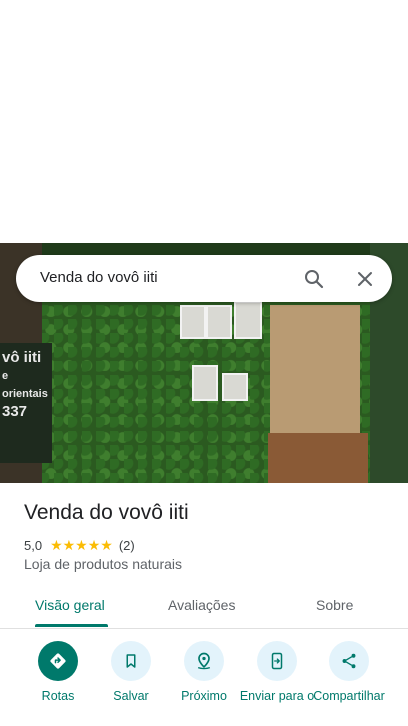  I want to click on nearby-button: Próximo, so click(204, 672).